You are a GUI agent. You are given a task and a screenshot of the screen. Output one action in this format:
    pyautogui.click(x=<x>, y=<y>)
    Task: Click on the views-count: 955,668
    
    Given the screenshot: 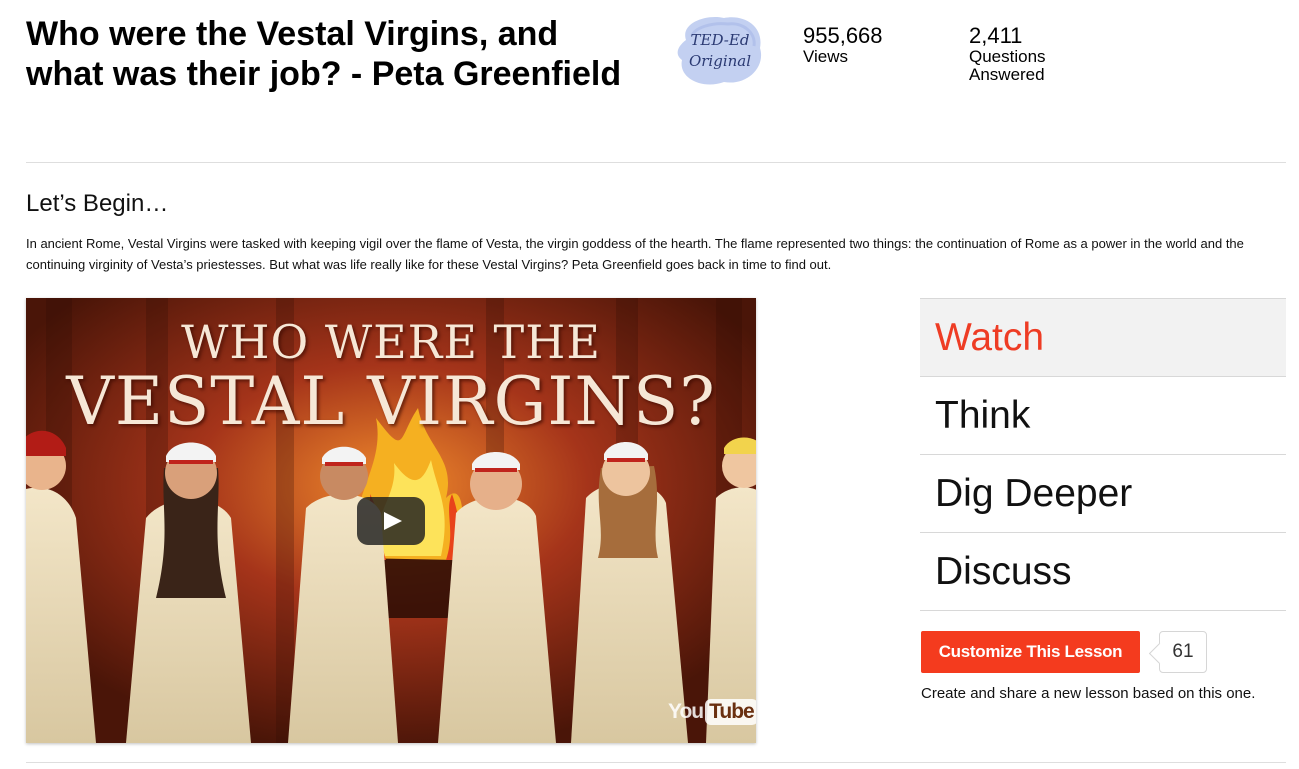 What is the action you would take?
    pyautogui.click(x=843, y=35)
    